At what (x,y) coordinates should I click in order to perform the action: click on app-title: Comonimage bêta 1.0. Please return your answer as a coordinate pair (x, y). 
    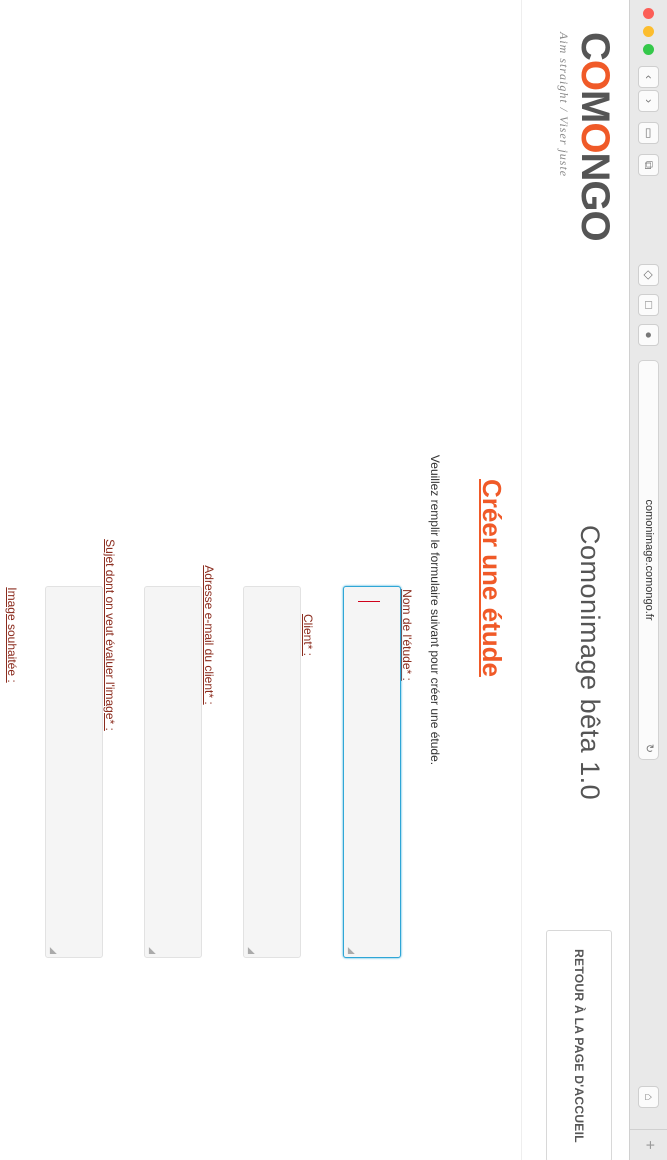
    Looking at the image, I should click on (590, 663).